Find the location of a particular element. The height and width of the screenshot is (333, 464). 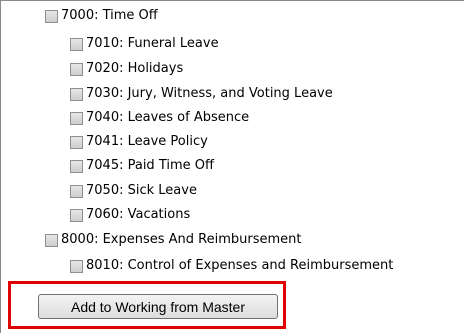

panel-top-border is located at coordinates (232, 0).